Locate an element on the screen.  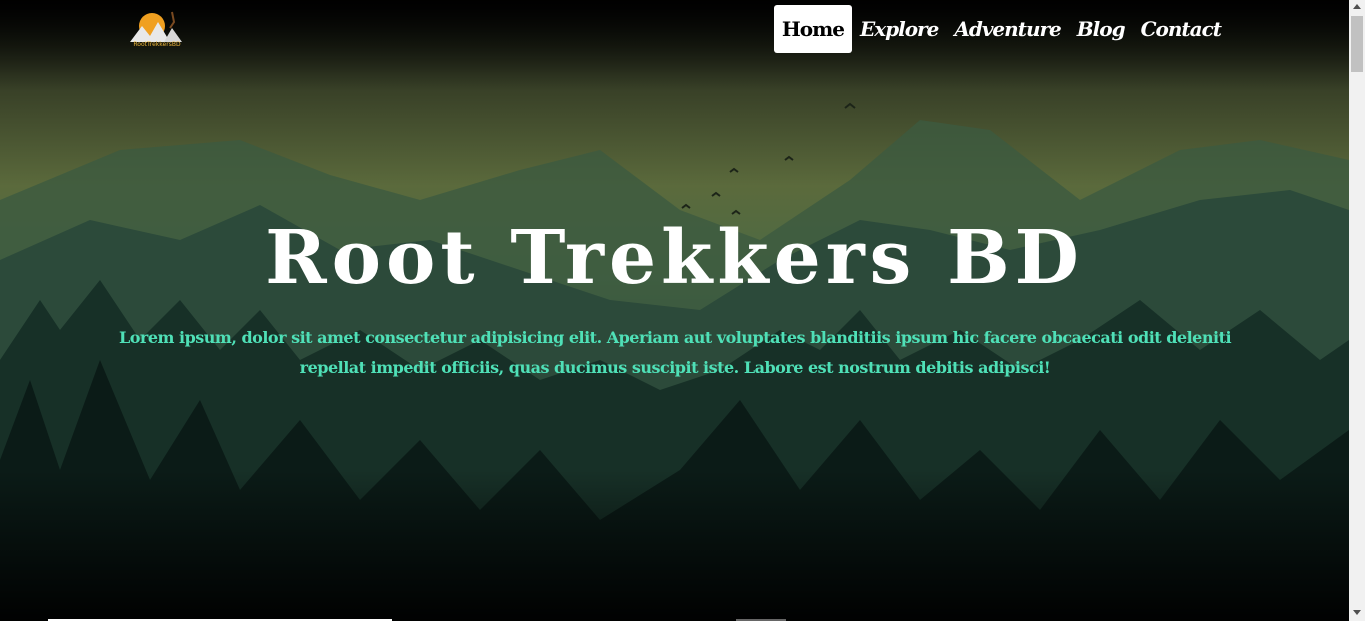
logo-text: RootTrekkersBD is located at coordinates (157, 44).